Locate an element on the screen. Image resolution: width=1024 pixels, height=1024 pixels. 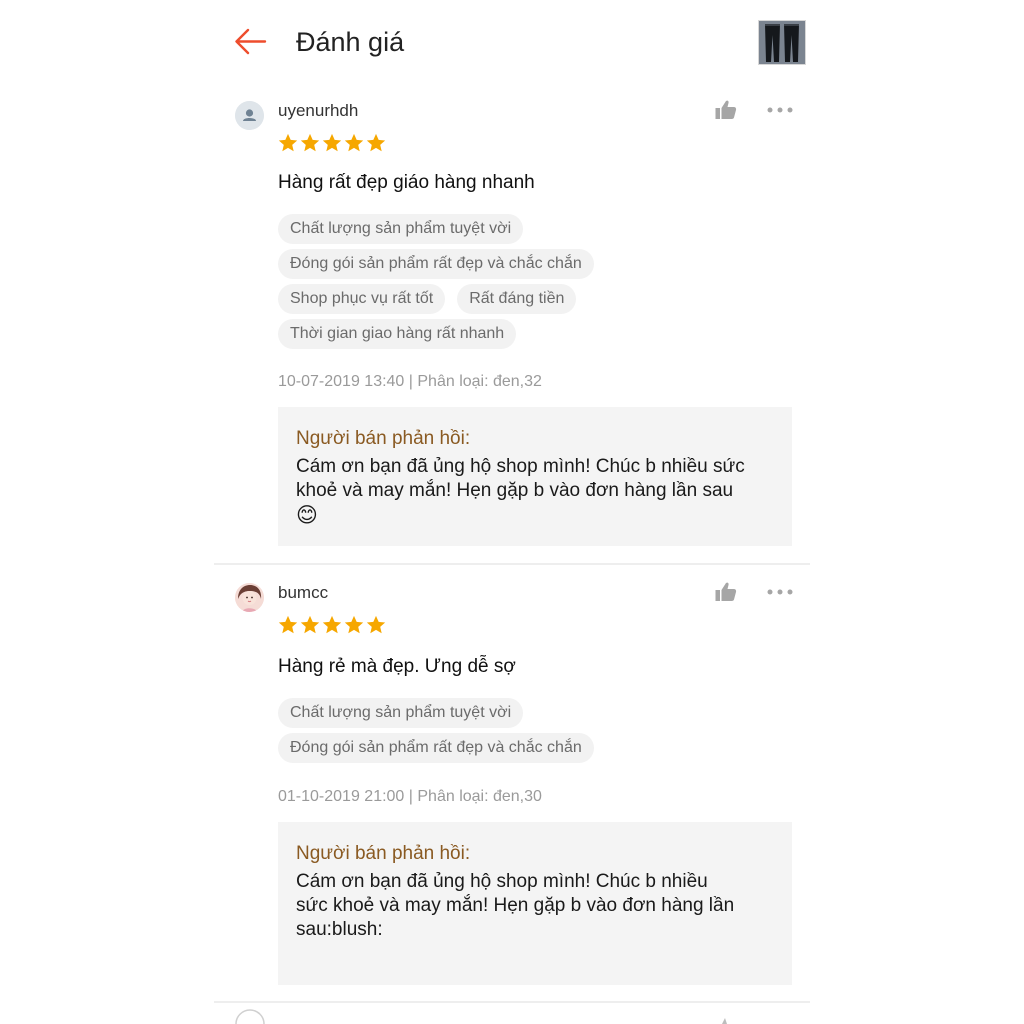
review-comment: Hàng rất đẹp giáo hàng nhanh is located at coordinates (406, 182).